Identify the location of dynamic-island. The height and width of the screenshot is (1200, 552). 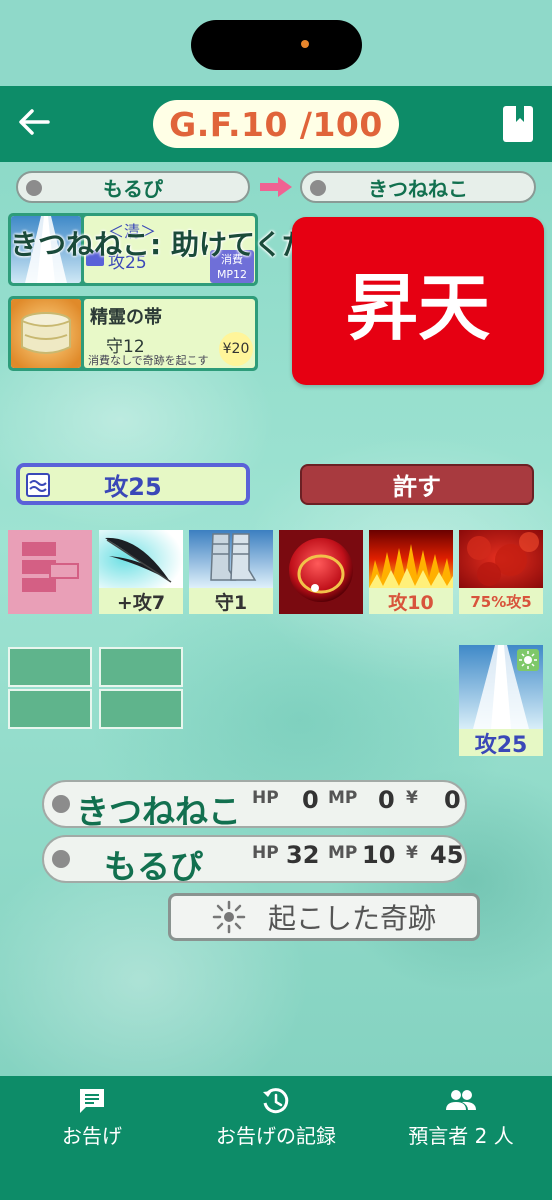
(276, 45).